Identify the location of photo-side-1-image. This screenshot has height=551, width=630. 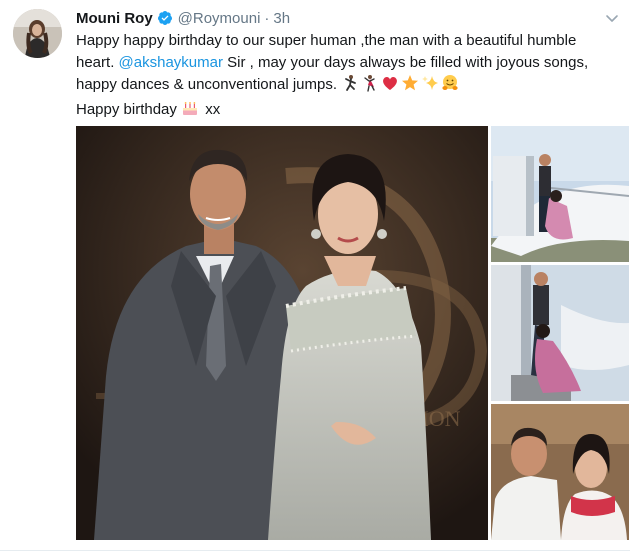
(560, 194).